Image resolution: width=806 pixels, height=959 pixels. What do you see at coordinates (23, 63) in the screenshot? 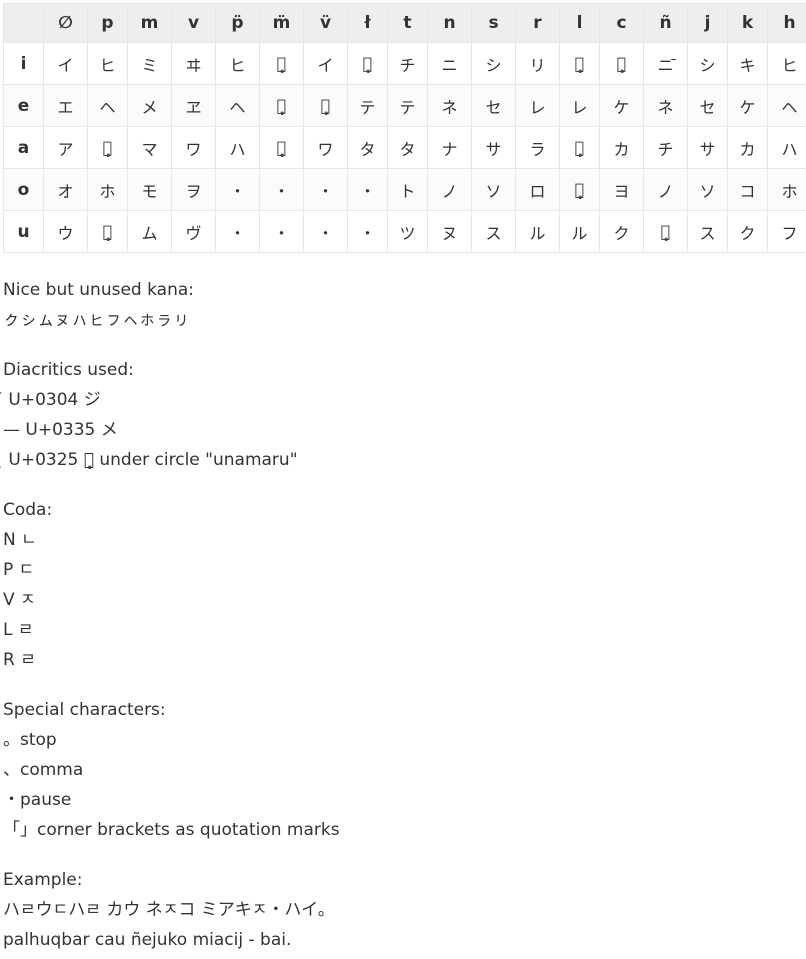
I see `row-label: i` at bounding box center [23, 63].